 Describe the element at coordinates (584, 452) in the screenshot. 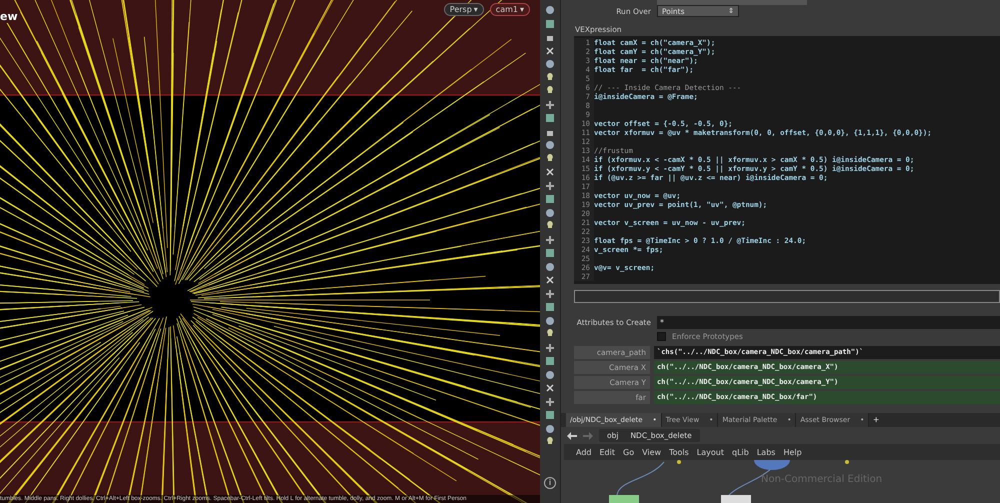

I see `menu-item: Add` at that location.